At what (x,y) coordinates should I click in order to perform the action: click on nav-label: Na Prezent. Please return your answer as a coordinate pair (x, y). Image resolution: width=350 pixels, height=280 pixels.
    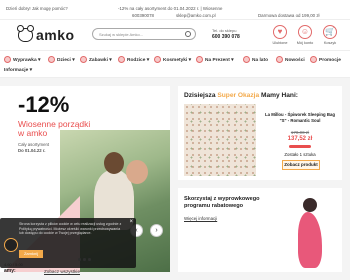
    Looking at the image, I should click on (217, 60).